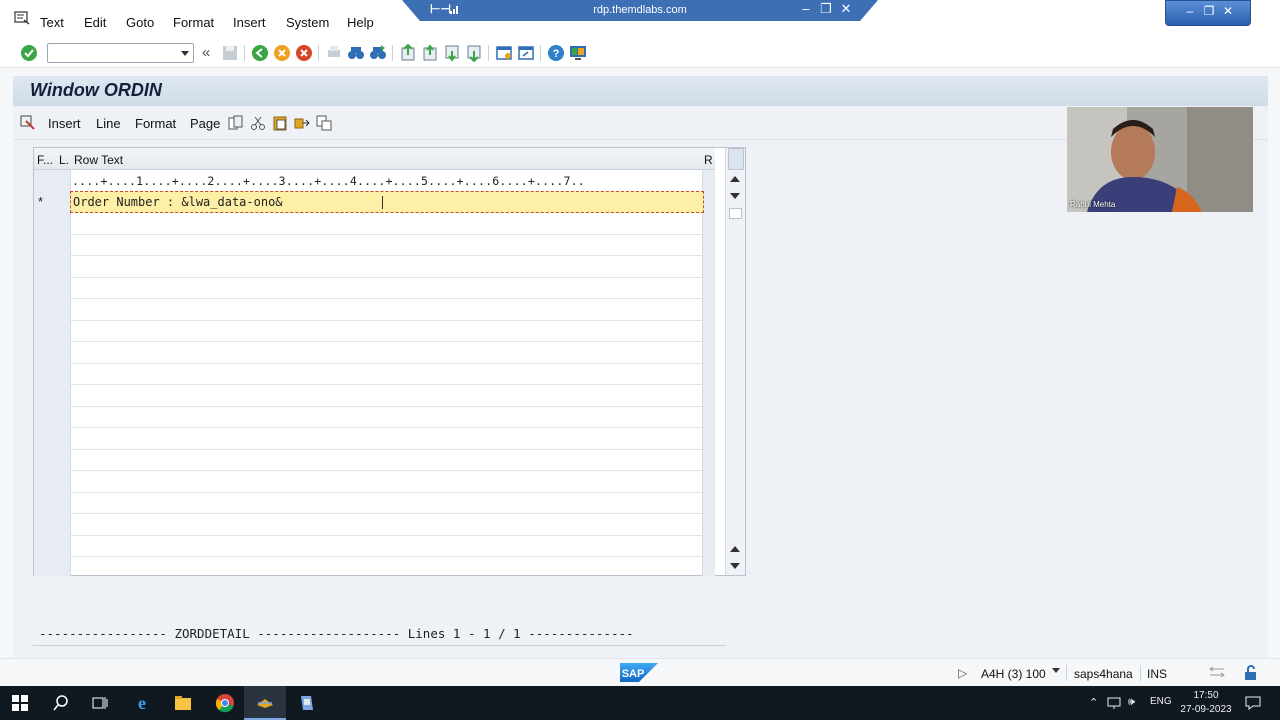 This screenshot has height=720, width=1280. I want to click on layout-icon, so click(1217, 673).